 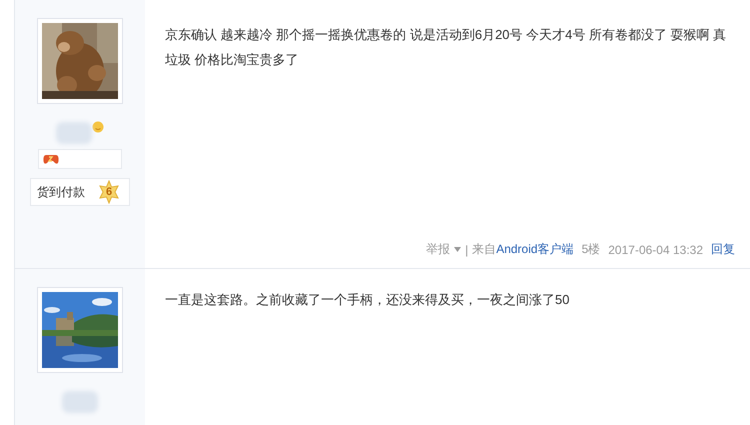 What do you see at coordinates (484, 249) in the screenshot?
I see `source-prefix: 来自` at bounding box center [484, 249].